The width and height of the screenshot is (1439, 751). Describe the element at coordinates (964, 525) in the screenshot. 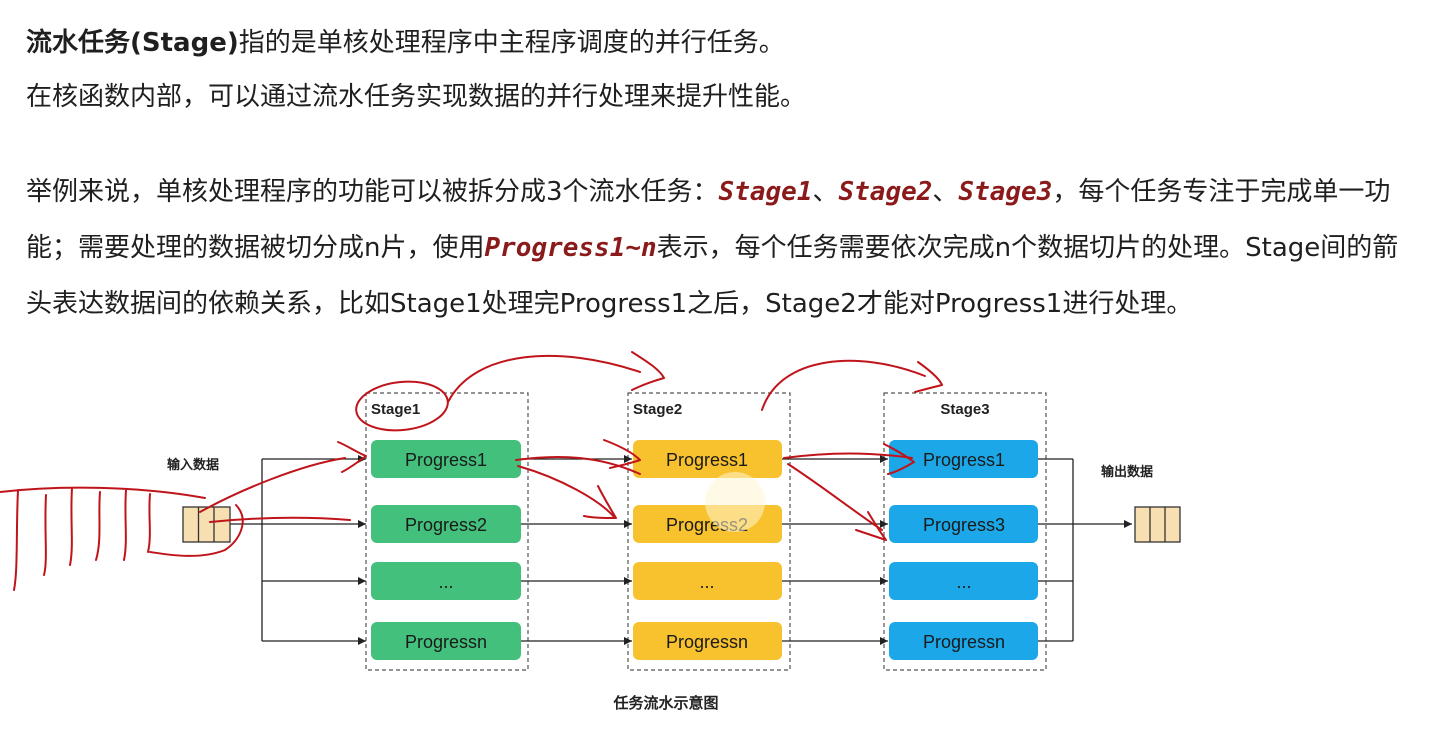

I see `stage3-progress3-label: Progress3` at that location.